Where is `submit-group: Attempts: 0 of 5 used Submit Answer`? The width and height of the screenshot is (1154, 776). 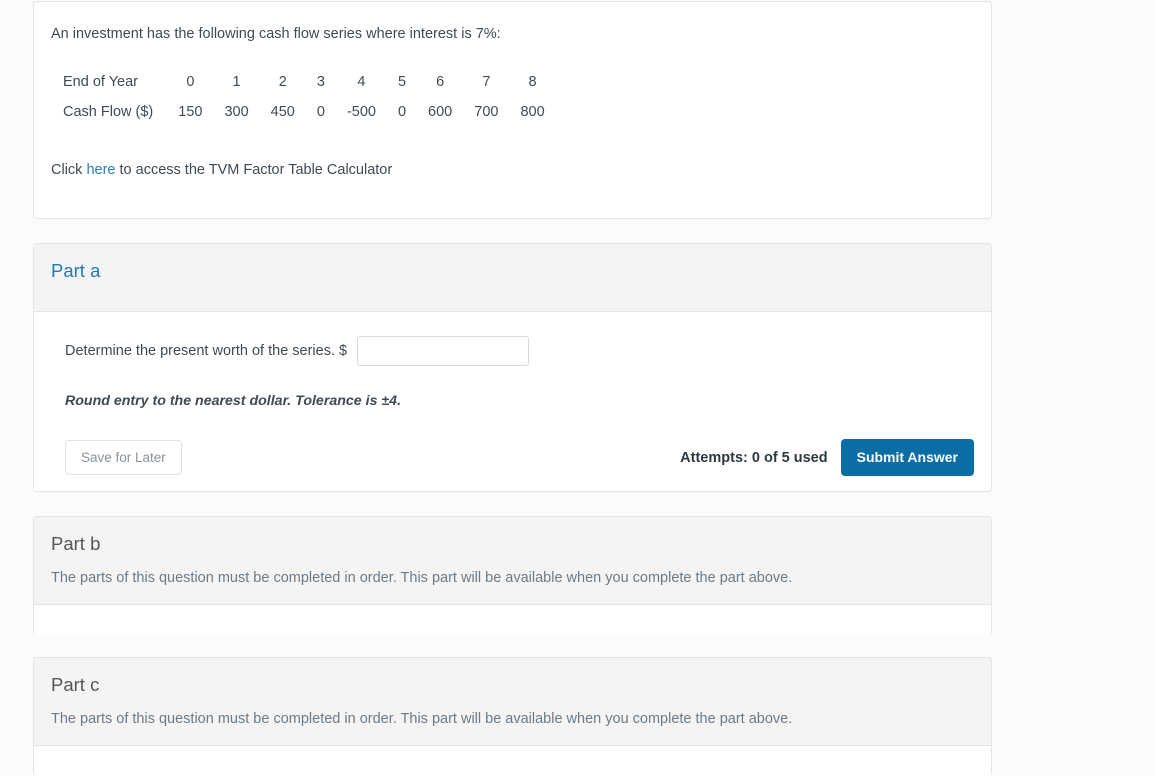
submit-group: Attempts: 0 of 5 used Submit Answer is located at coordinates (827, 458).